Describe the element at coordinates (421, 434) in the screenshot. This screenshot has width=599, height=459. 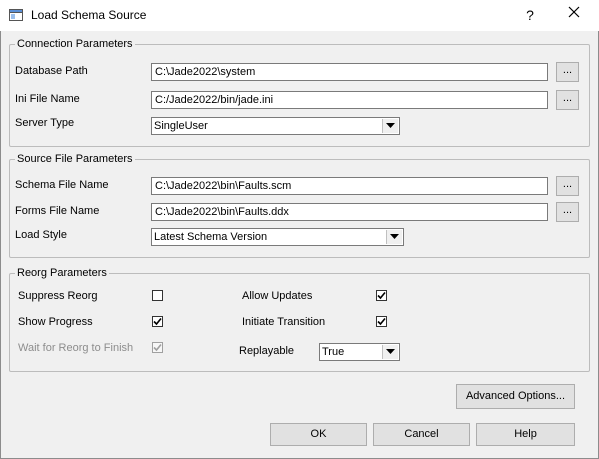
I see `cancel-button: Cancel` at that location.